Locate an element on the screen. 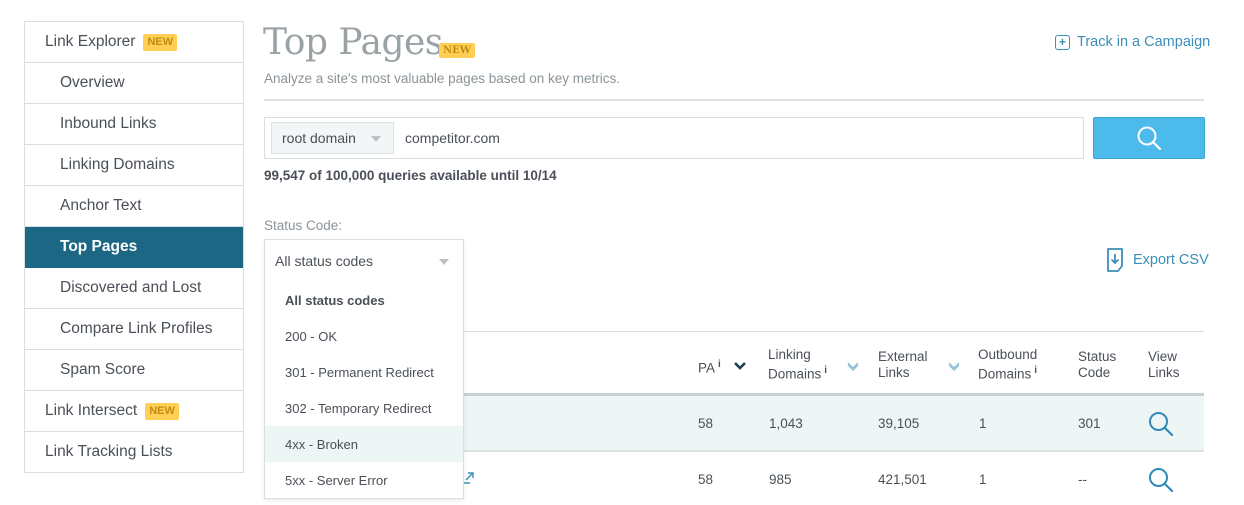 Image resolution: width=1244 pixels, height=505 pixels. sidebar-item-link-intersect: Link Intersect NEW is located at coordinates (134, 411).